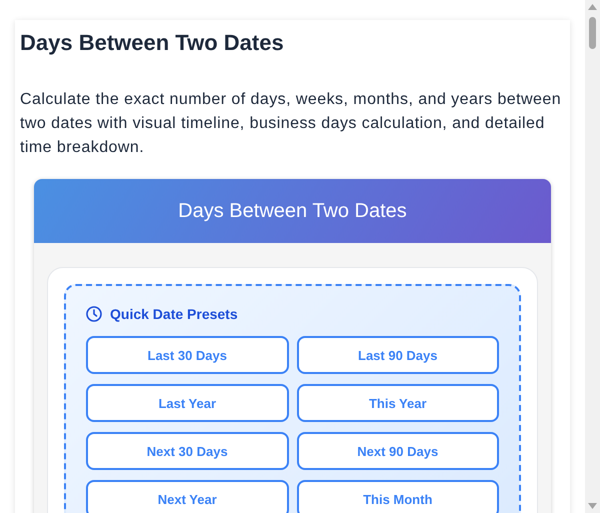  Describe the element at coordinates (397, 403) in the screenshot. I see `preset-button: This Year` at that location.